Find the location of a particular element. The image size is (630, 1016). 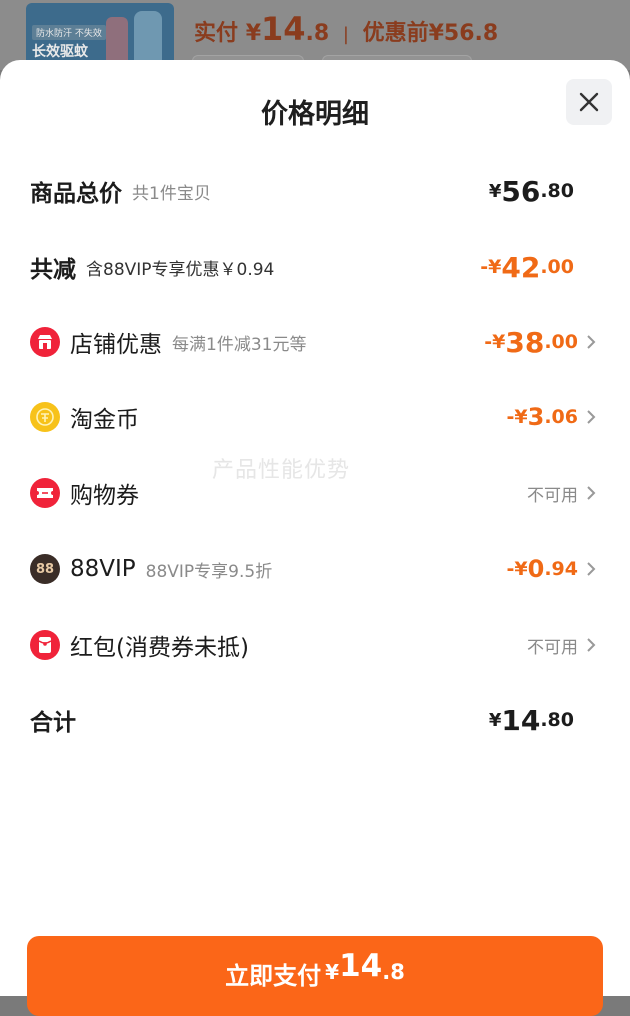

sum-label: 合计 is located at coordinates (53, 723).